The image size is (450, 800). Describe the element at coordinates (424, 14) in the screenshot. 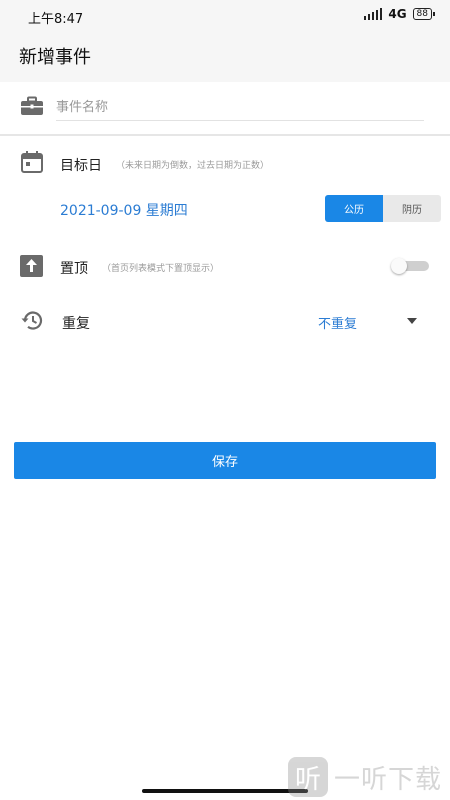

I see `battery-icon: 88` at that location.